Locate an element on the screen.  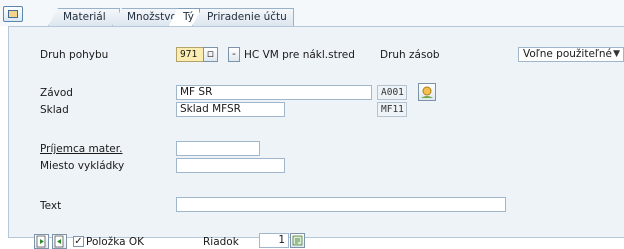
plant-field: MF SR is located at coordinates (274, 92).